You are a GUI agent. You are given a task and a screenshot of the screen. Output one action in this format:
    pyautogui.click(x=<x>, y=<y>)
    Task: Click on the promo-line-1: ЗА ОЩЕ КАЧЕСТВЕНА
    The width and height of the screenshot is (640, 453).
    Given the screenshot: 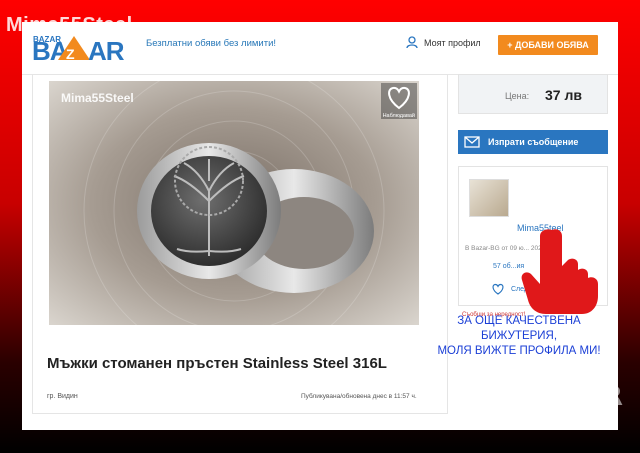 What is the action you would take?
    pyautogui.click(x=519, y=321)
    